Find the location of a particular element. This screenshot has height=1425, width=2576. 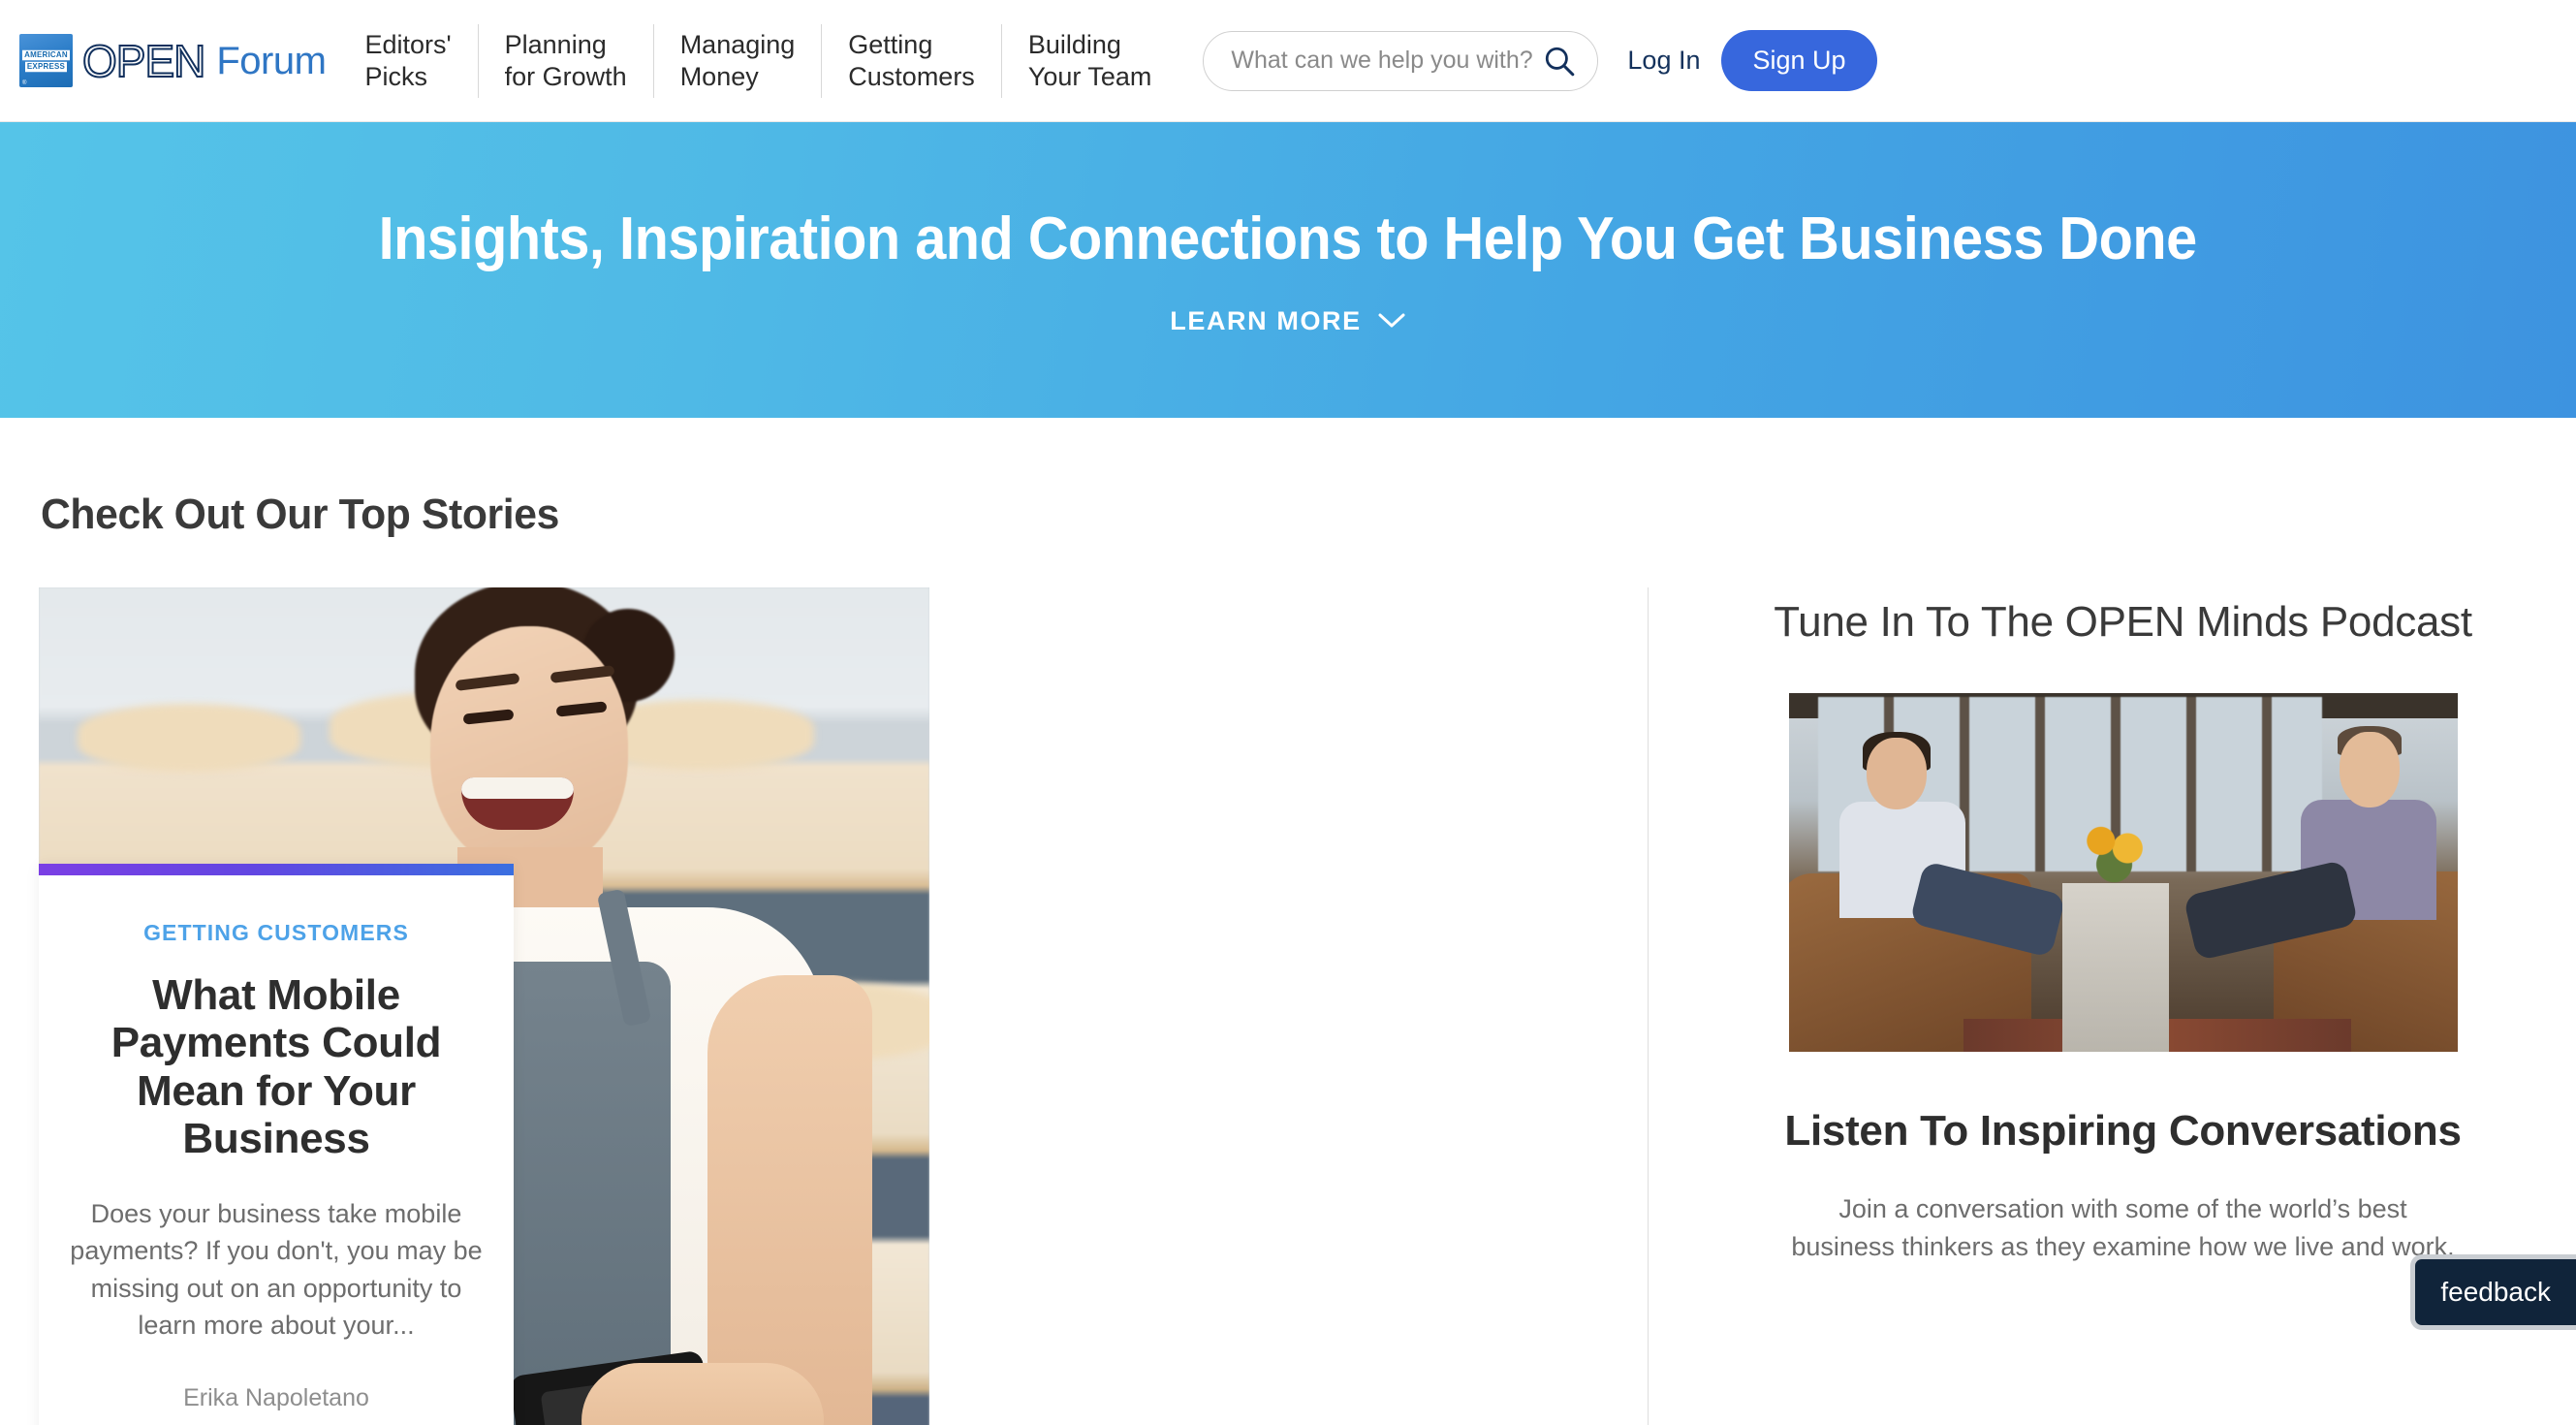

learn-more-label: LEARN MORE is located at coordinates (1266, 320).